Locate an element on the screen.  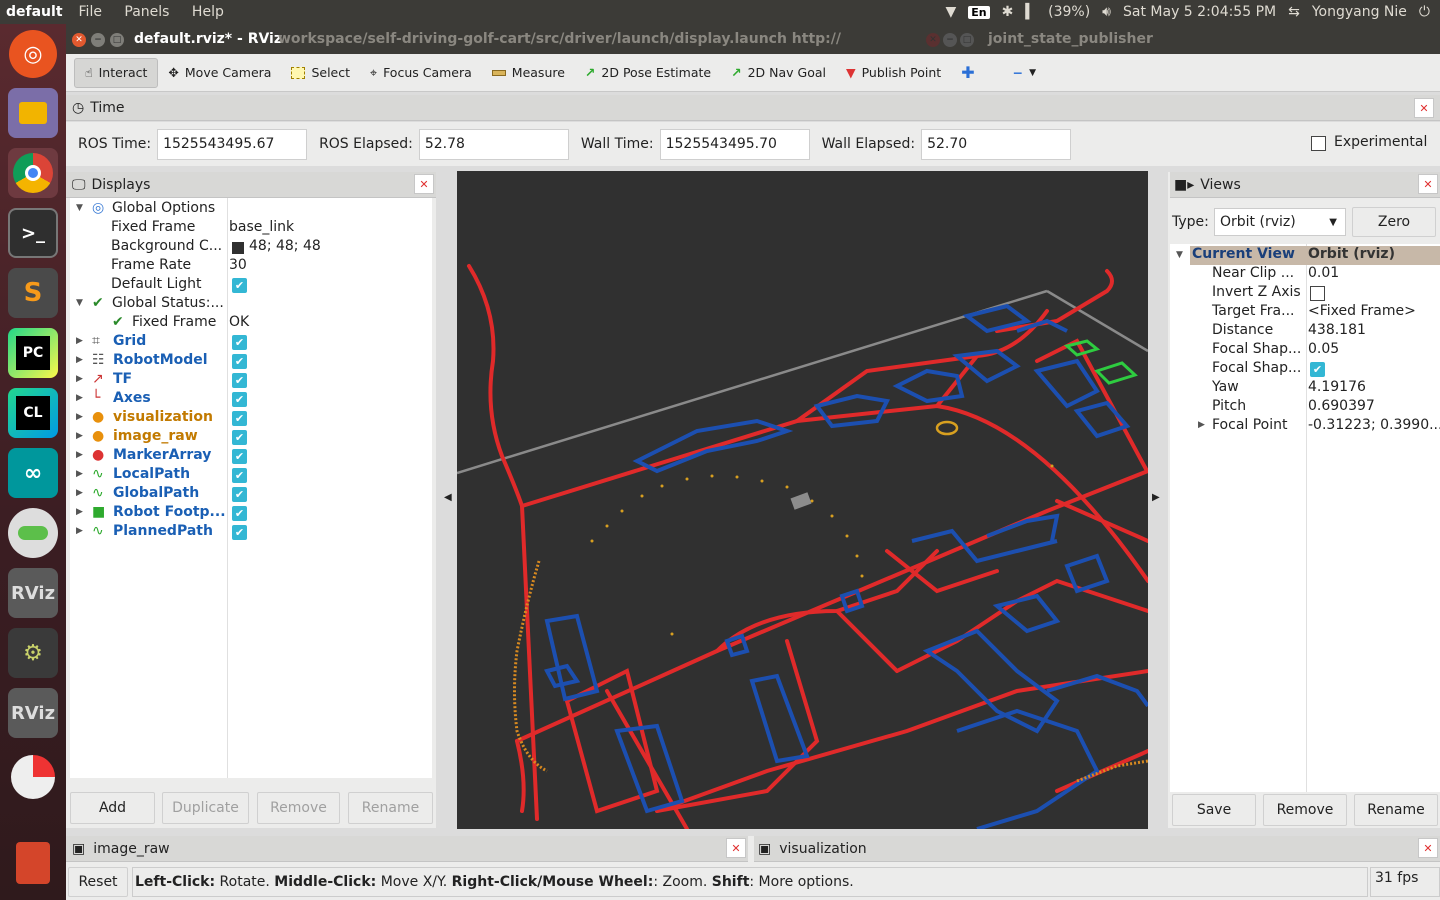
nav-goal-tool: ↗ 2D Nav Goal is located at coordinates (778, 73).